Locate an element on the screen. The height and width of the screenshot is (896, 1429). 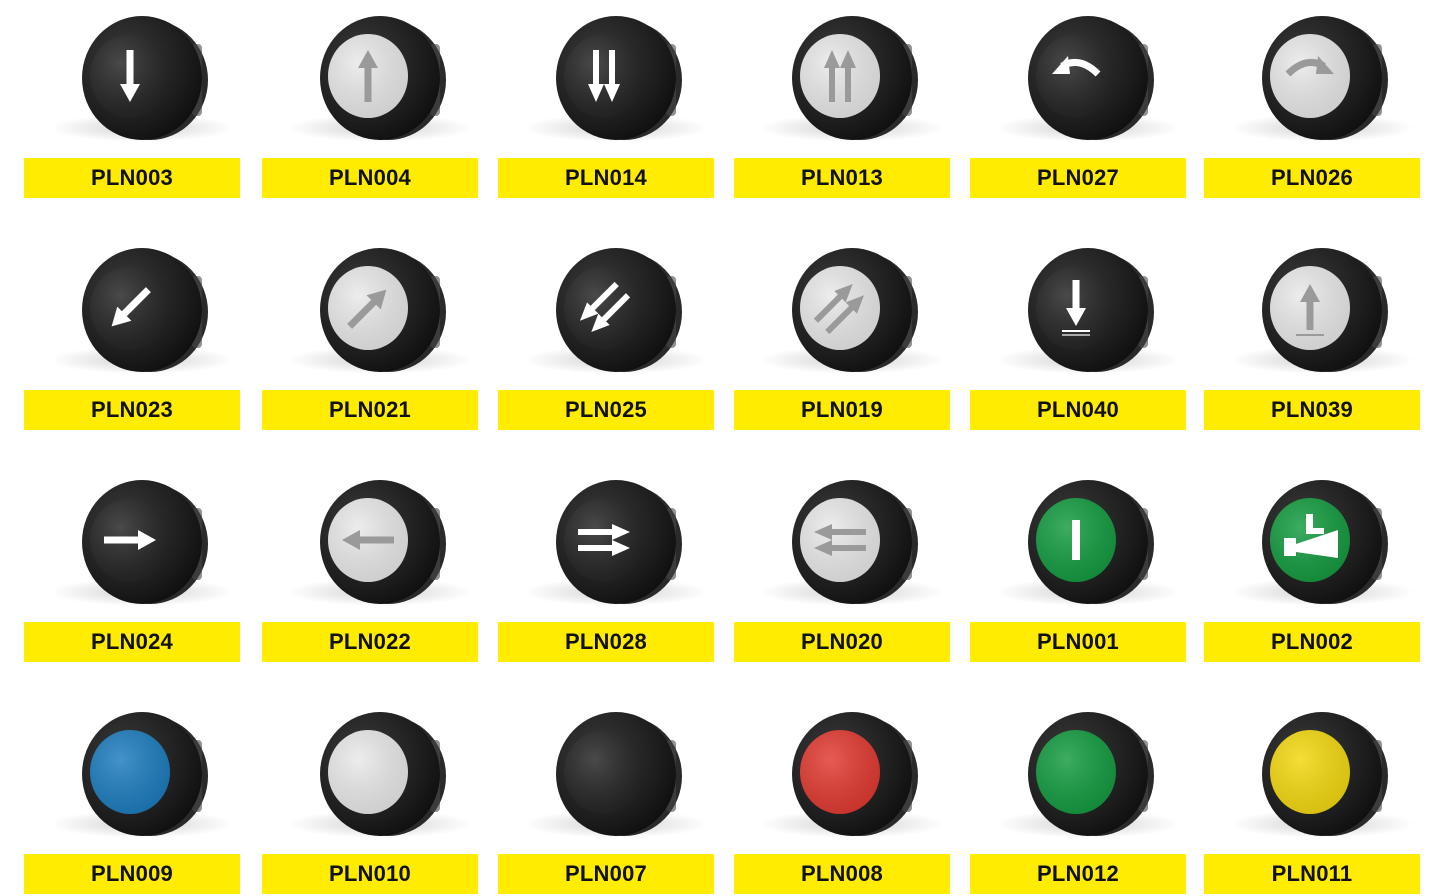
product-code-label: PLN023 is located at coordinates (132, 410).